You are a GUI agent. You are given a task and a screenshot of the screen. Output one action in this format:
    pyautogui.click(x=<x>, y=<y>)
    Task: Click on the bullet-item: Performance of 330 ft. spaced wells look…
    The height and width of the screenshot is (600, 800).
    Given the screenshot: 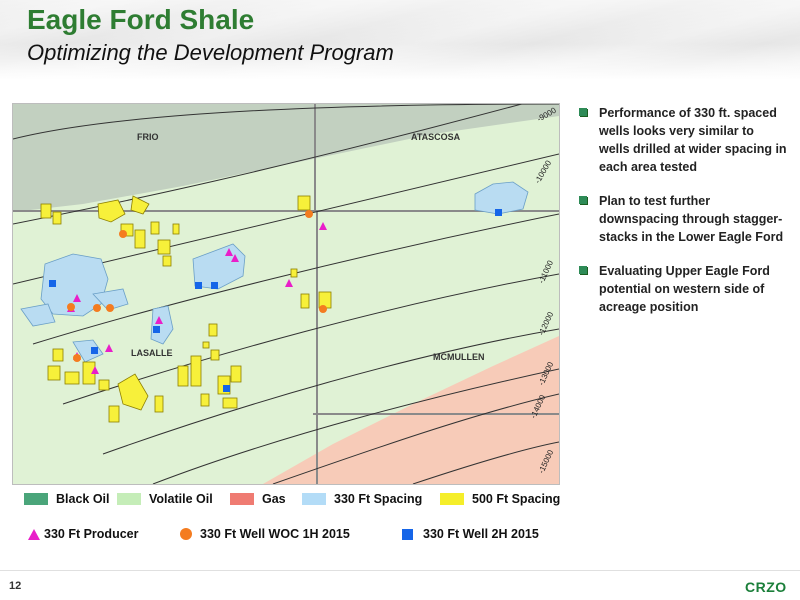 What is the action you would take?
    pyautogui.click(x=682, y=140)
    